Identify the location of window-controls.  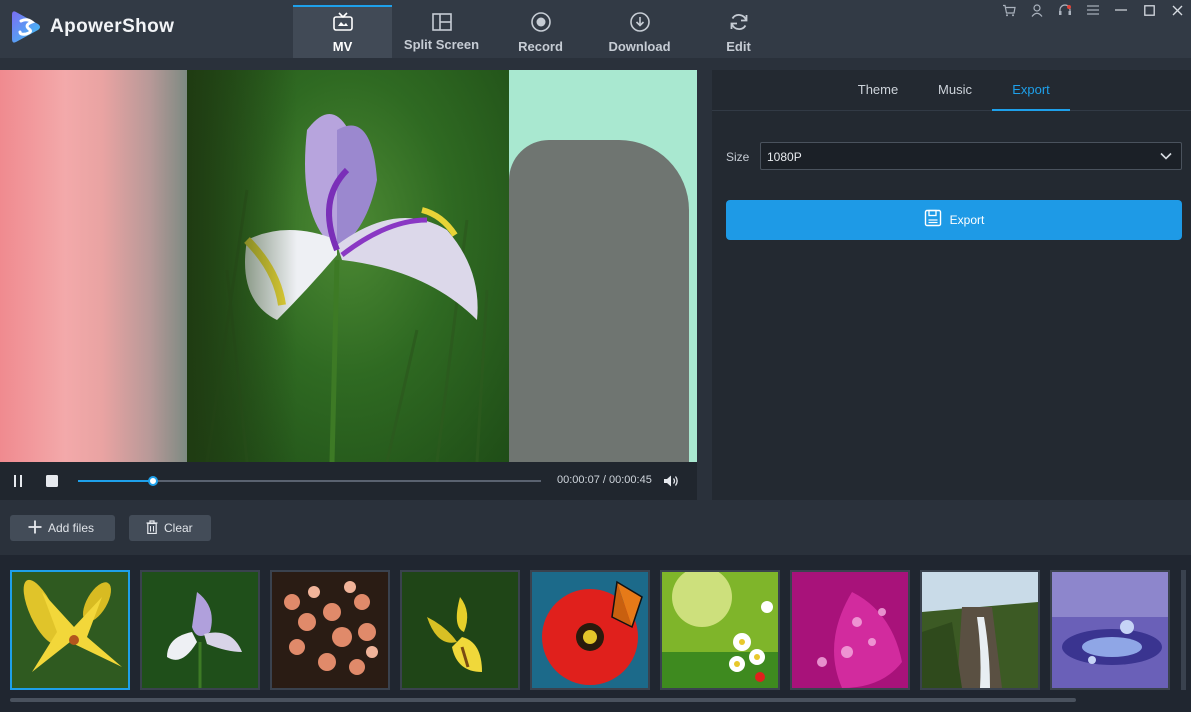
(1093, 10).